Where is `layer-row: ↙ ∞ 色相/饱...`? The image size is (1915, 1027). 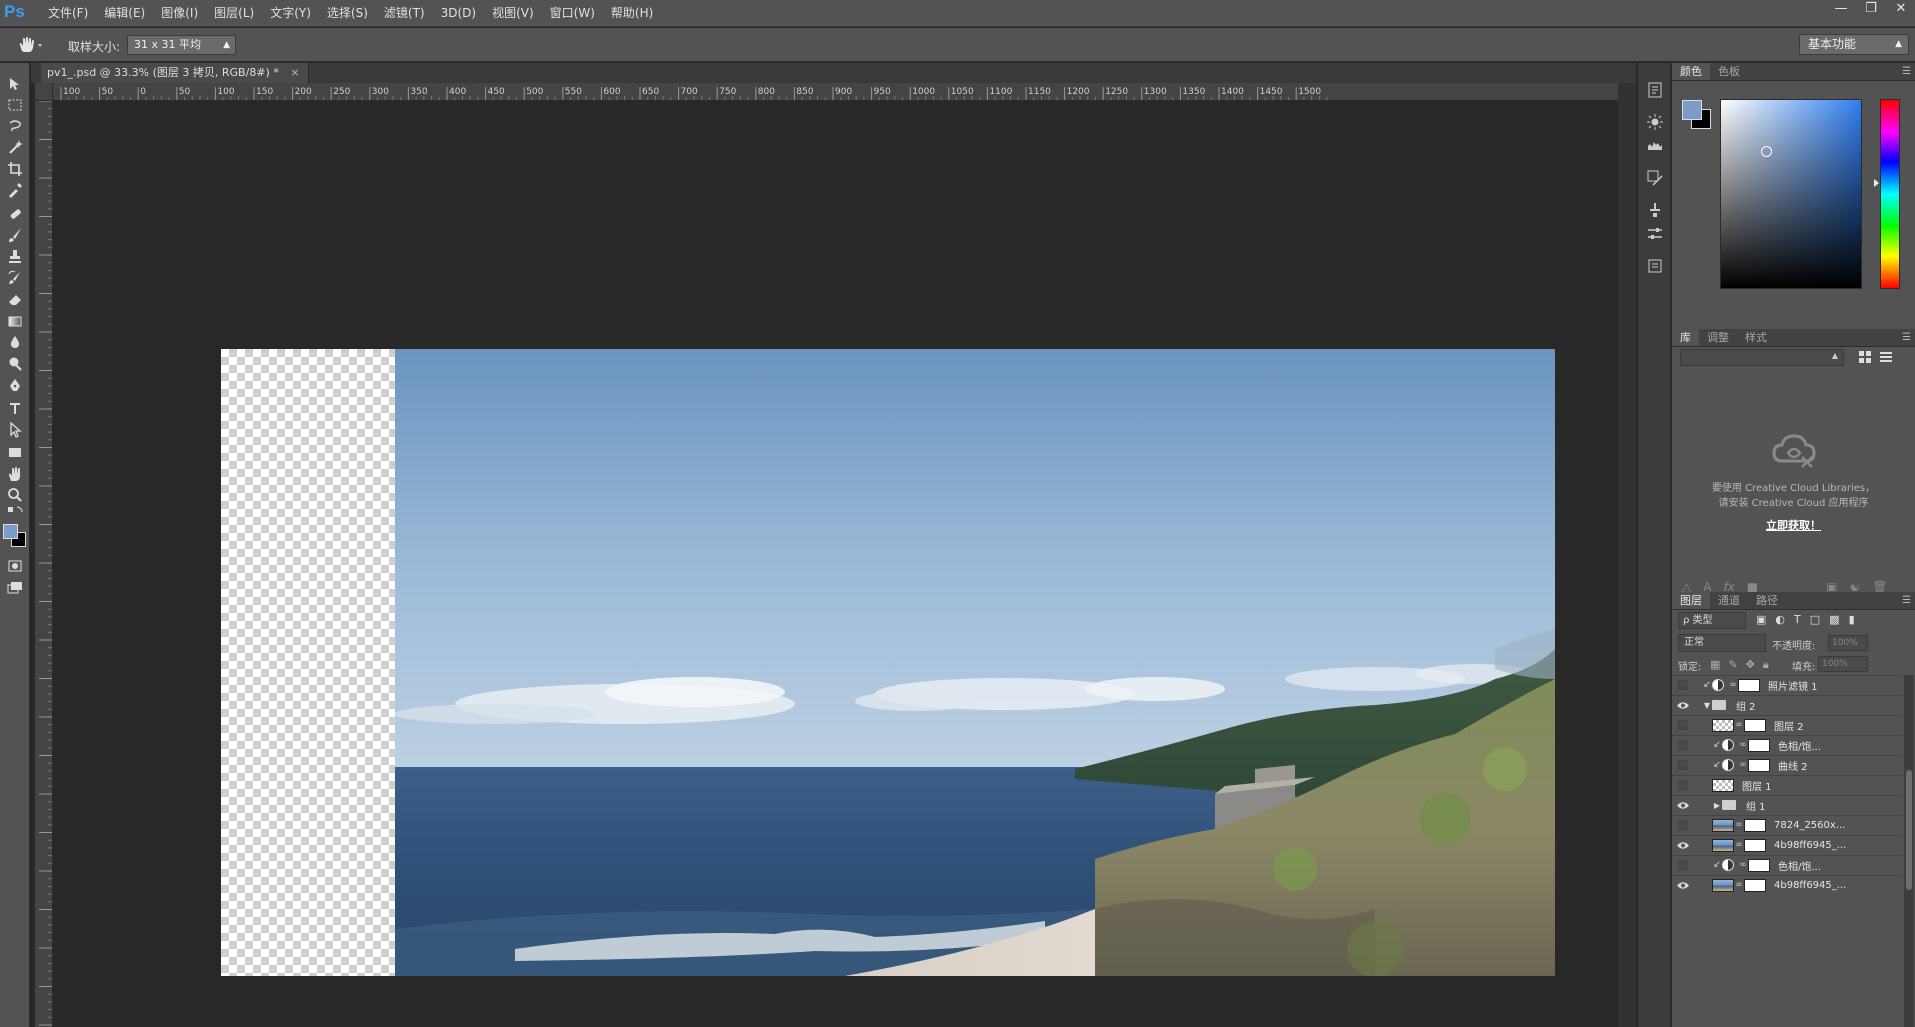
layer-row: ↙ ∞ 色相/饱... is located at coordinates (1787, 864).